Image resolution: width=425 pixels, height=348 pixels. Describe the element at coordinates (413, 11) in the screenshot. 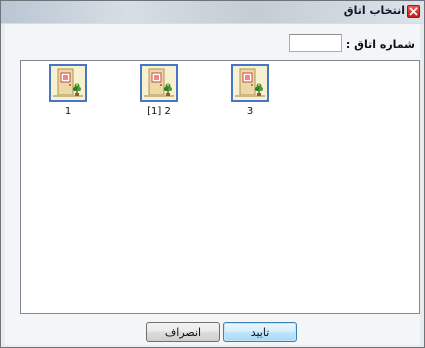

I see `app-close-icon` at that location.